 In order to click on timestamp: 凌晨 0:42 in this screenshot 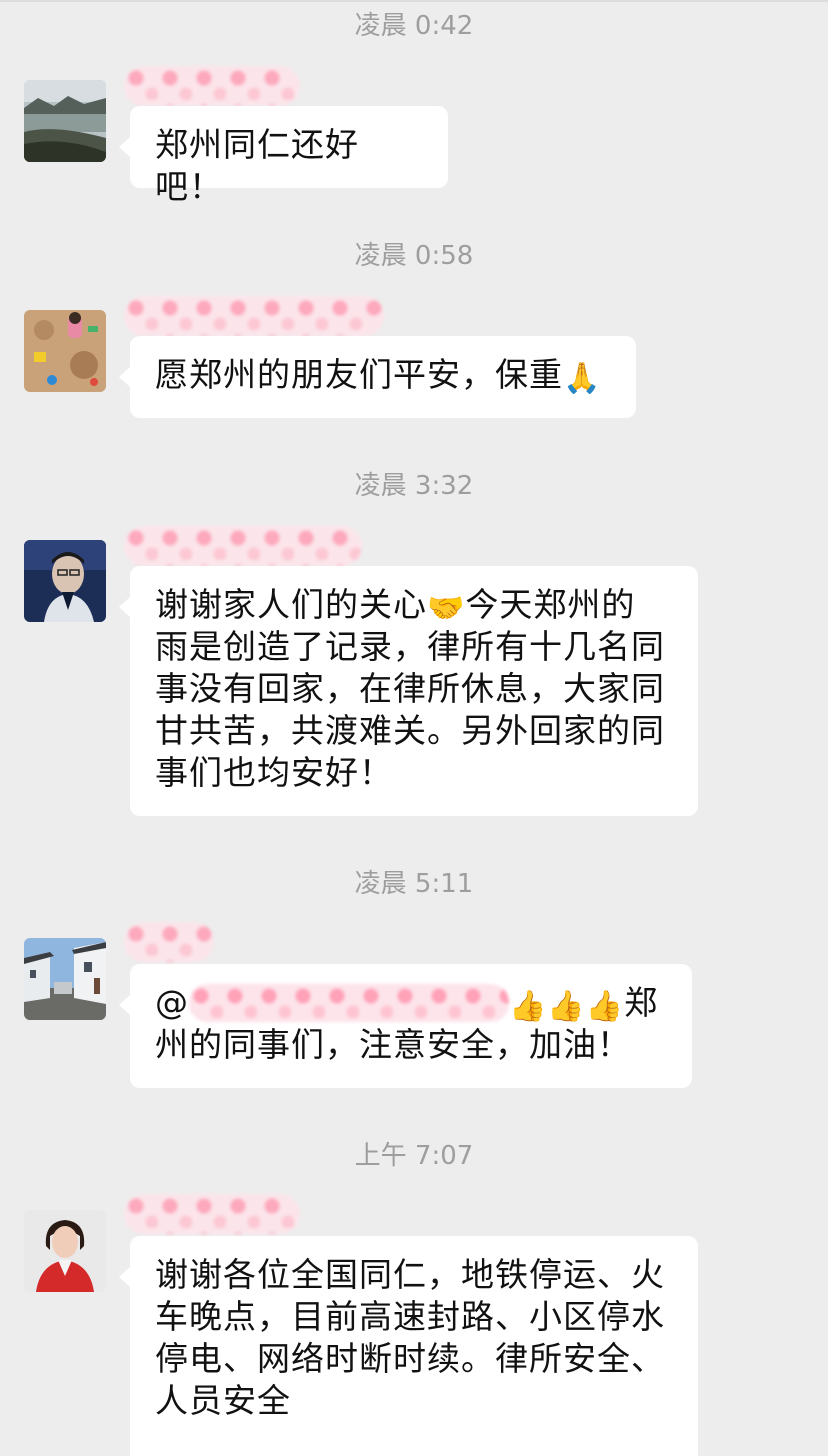, I will do `click(414, 26)`.